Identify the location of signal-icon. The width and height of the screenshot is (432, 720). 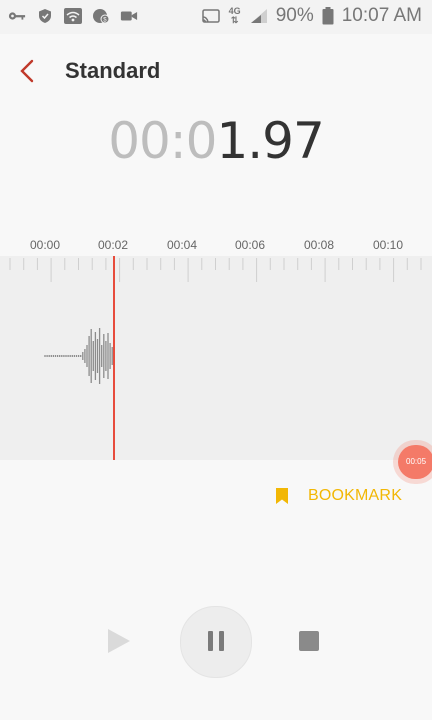
(258, 16).